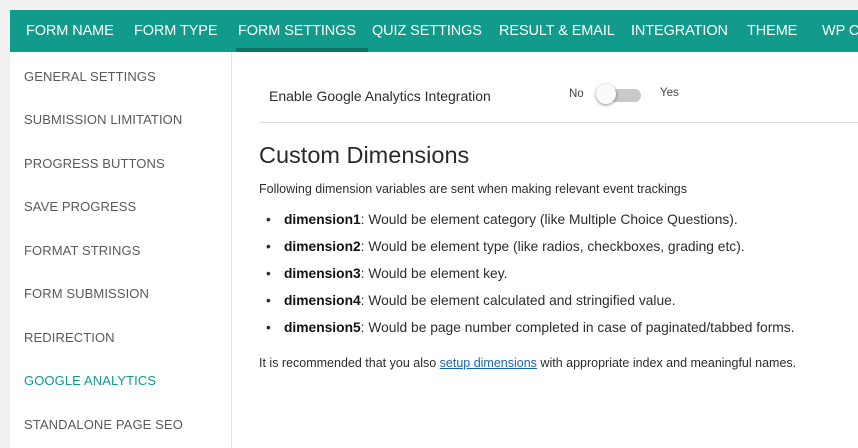  Describe the element at coordinates (364, 155) in the screenshot. I see `section-heading: Custom Dimensions` at that location.